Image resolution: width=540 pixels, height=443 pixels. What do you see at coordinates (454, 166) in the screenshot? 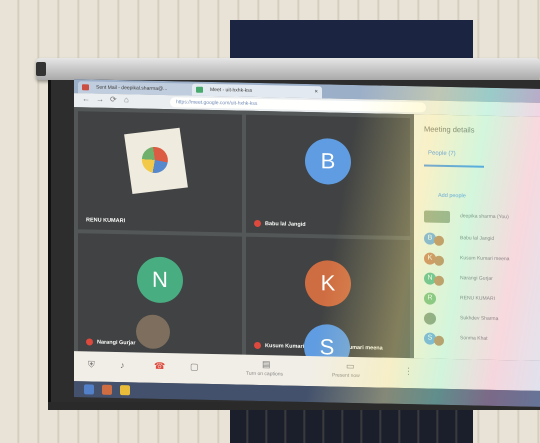
I see `tab-underline` at bounding box center [454, 166].